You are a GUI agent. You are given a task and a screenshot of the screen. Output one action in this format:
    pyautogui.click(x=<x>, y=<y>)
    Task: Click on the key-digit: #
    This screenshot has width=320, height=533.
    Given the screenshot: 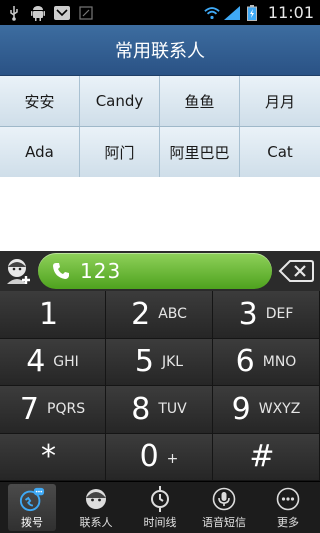 What is the action you would take?
    pyautogui.click(x=262, y=457)
    